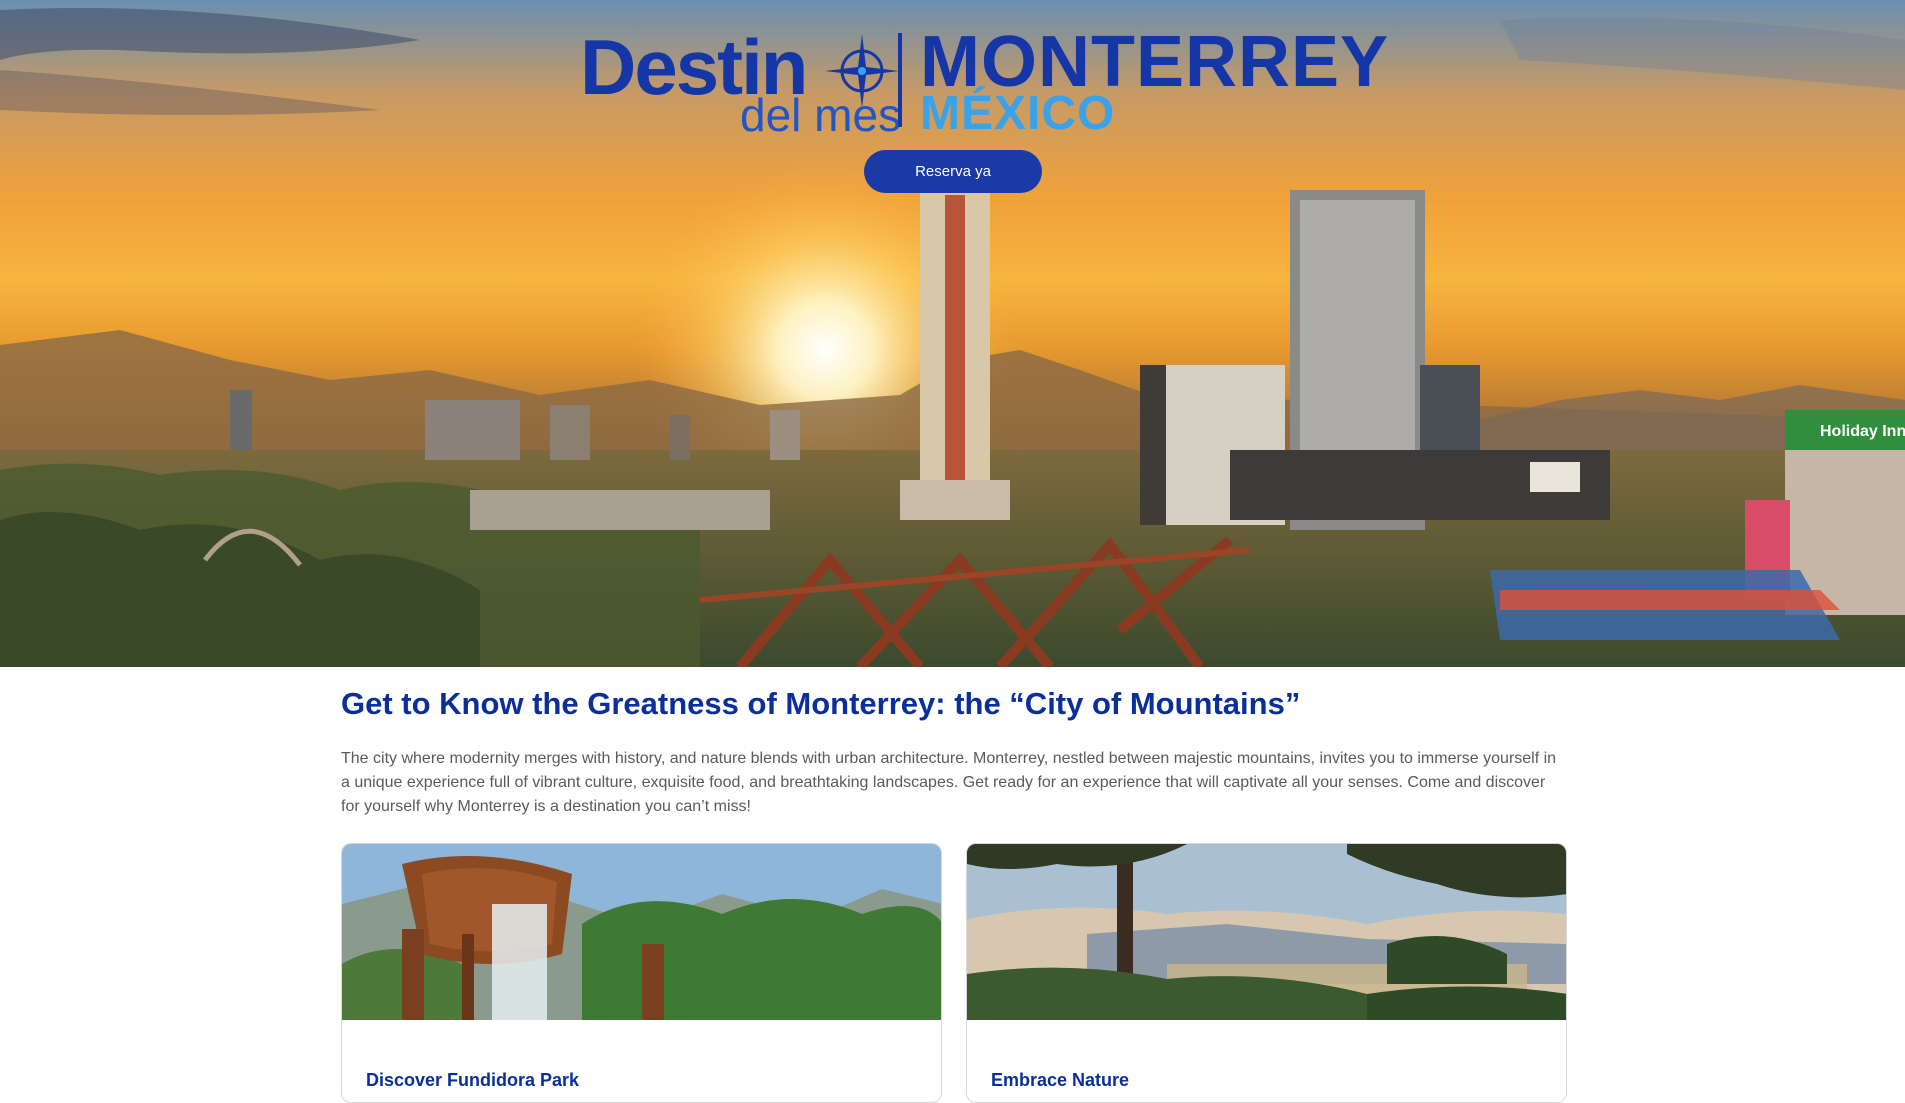 The height and width of the screenshot is (1103, 1905). What do you see at coordinates (1266, 932) in the screenshot?
I see `embrace-nature-image` at bounding box center [1266, 932].